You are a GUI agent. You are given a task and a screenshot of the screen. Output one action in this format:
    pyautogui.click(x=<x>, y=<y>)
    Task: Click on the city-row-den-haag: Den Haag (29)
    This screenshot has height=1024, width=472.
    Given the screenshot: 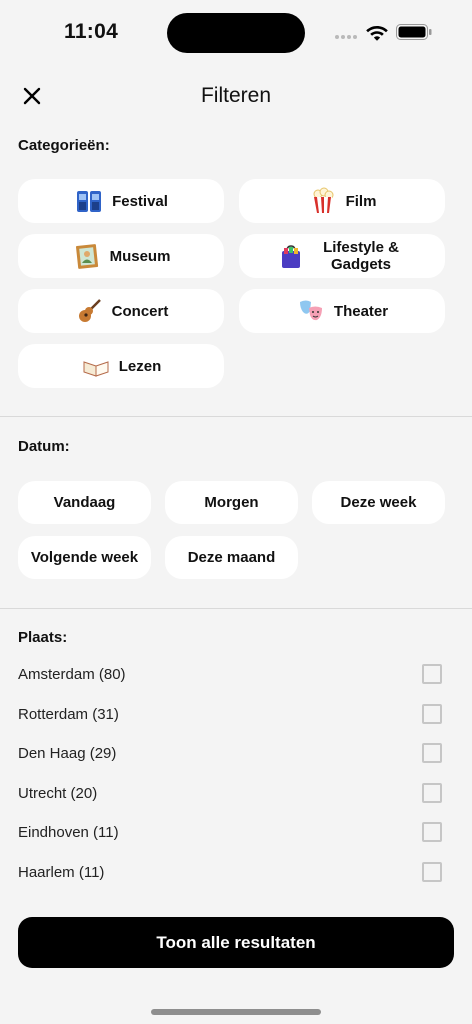 What is the action you would take?
    pyautogui.click(x=236, y=755)
    